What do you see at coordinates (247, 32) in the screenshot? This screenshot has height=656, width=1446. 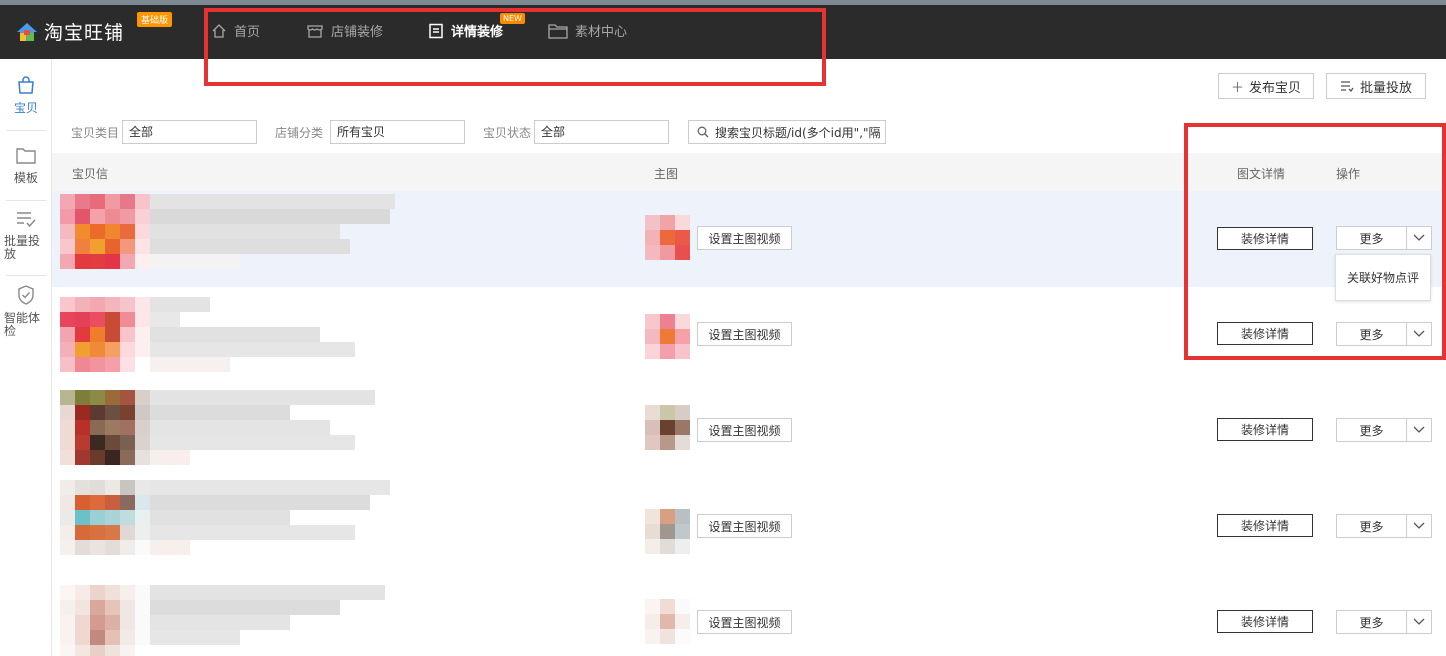 I see `nav-home-label: 首页` at bounding box center [247, 32].